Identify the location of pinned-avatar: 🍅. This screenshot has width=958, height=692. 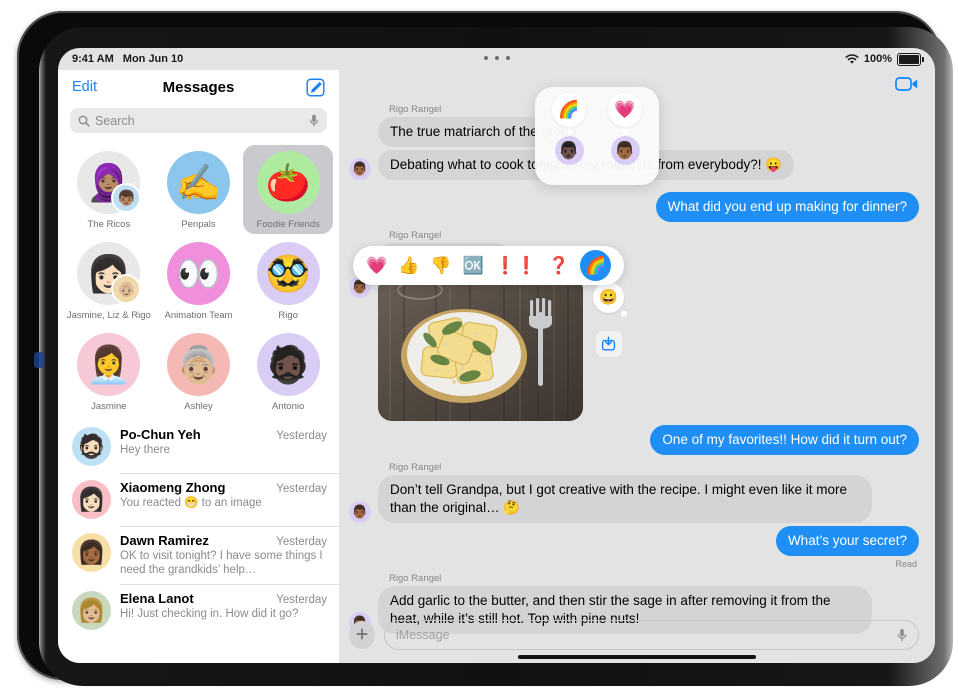
(288, 182).